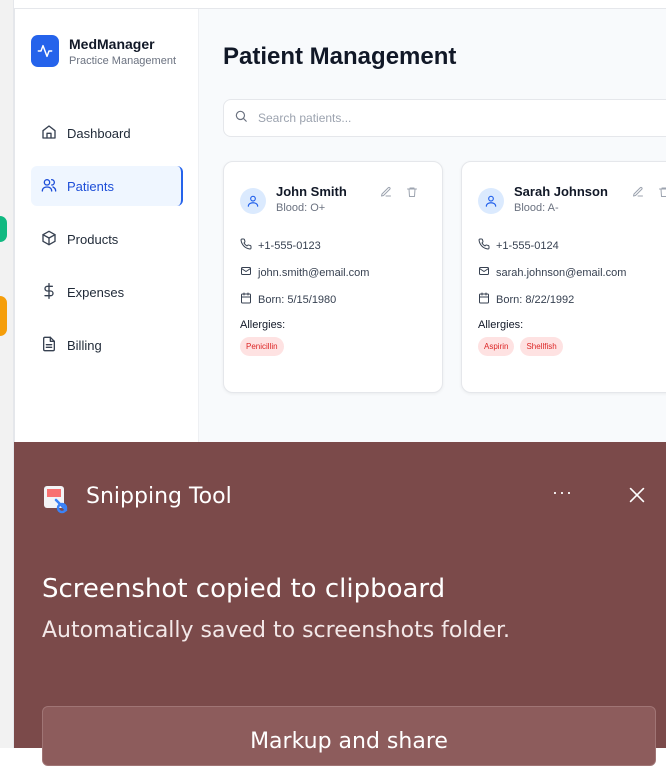  What do you see at coordinates (57, 501) in the screenshot?
I see `snipping-tool-icon` at bounding box center [57, 501].